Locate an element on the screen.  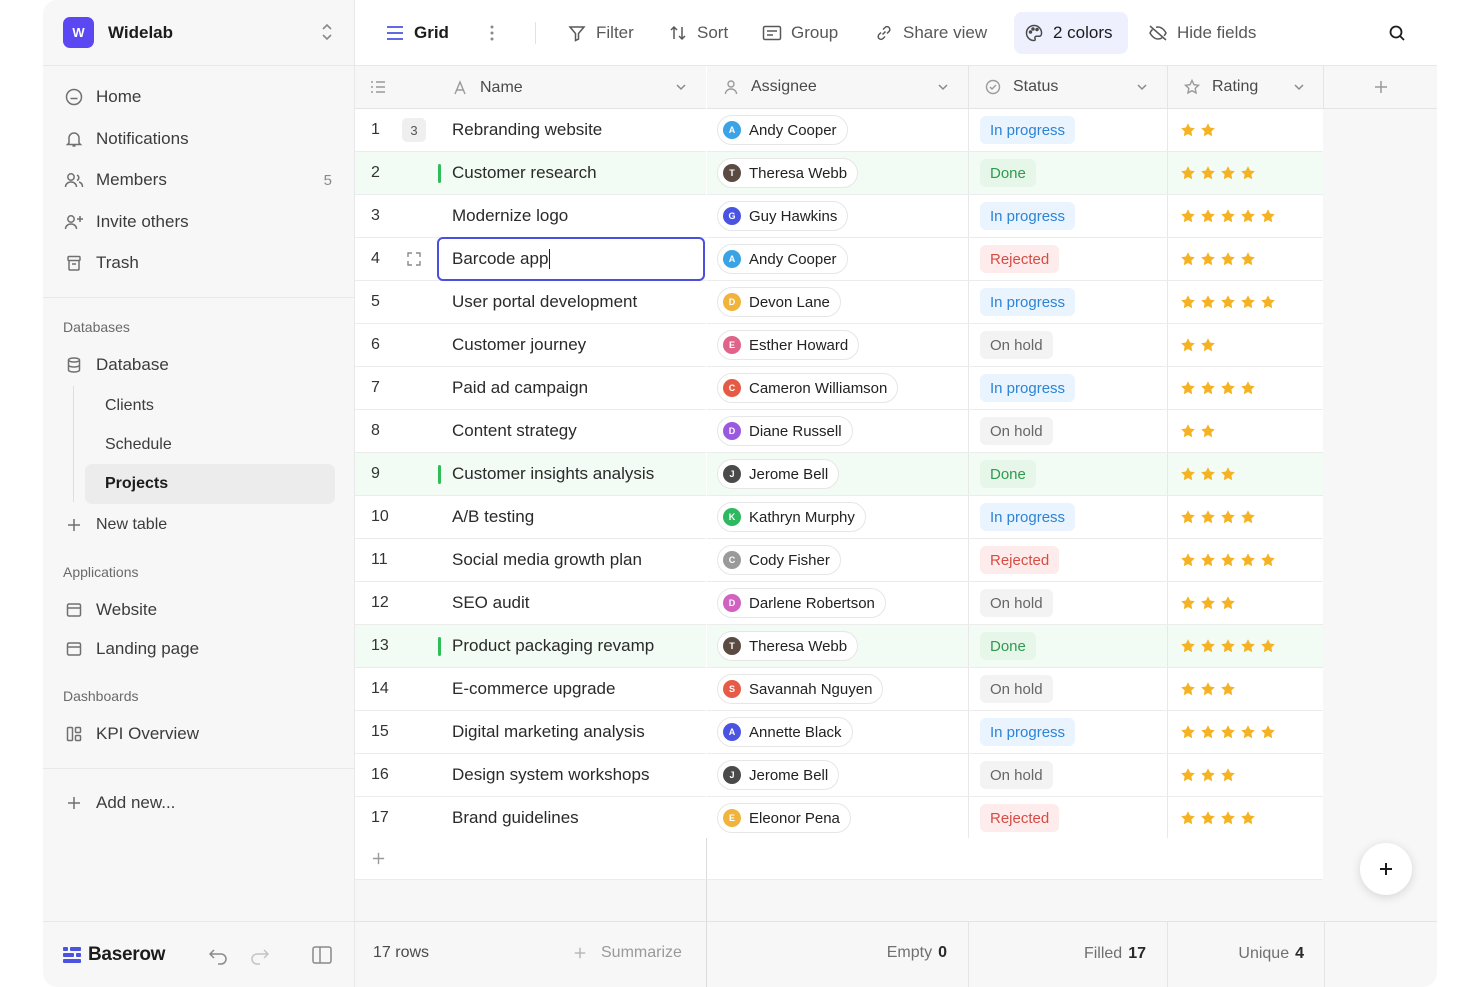
name-cell: E-commerce upgrade is located at coordinates (577, 689).